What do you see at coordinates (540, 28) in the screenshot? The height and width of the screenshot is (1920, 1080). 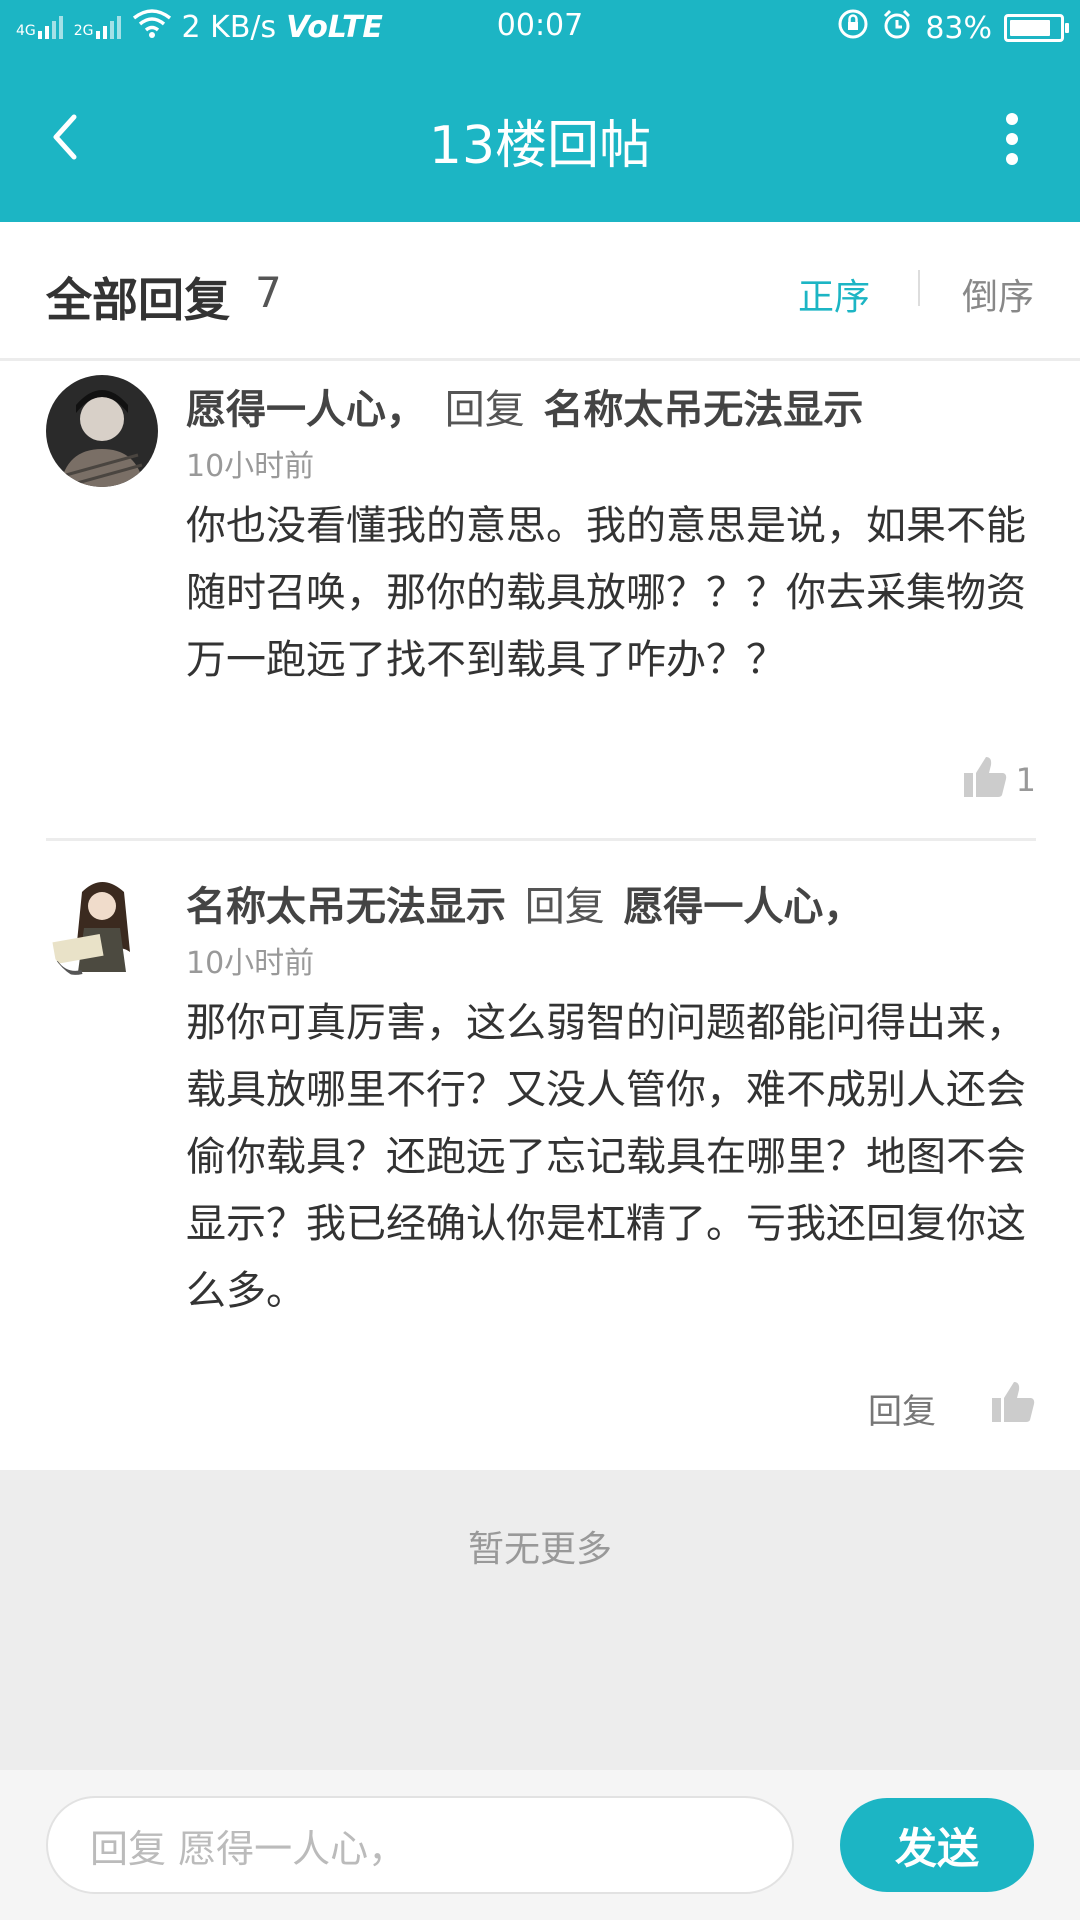 I see `status-bar: 4G 2G 2 KB/s VoLTE 00:07 83%` at bounding box center [540, 28].